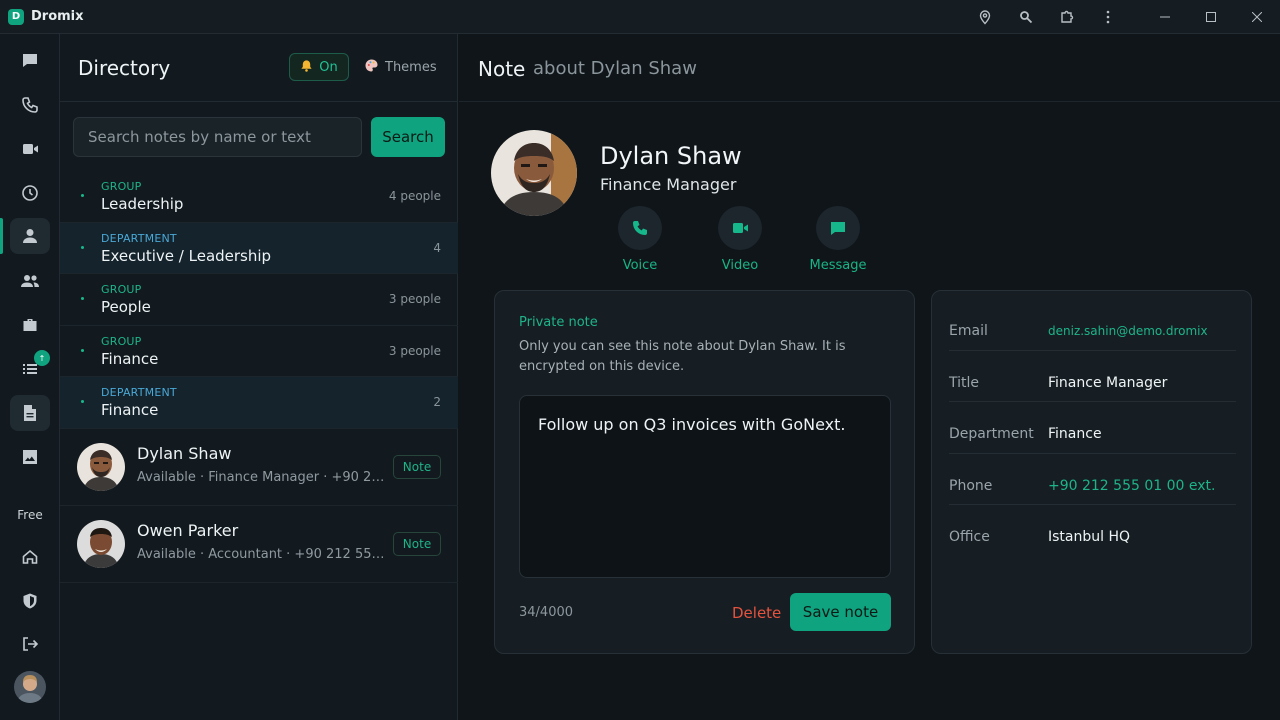 The height and width of the screenshot is (720, 1280). Describe the element at coordinates (968, 331) in the screenshot. I see `info-label: Email` at that location.